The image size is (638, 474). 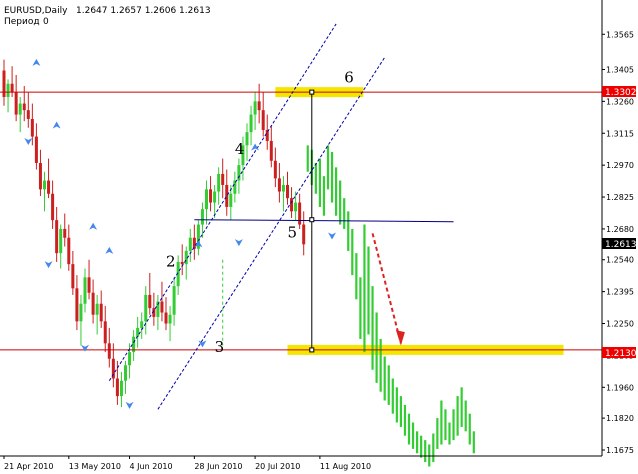 I want to click on x-tick-label: 13 May 2010, so click(x=95, y=466).